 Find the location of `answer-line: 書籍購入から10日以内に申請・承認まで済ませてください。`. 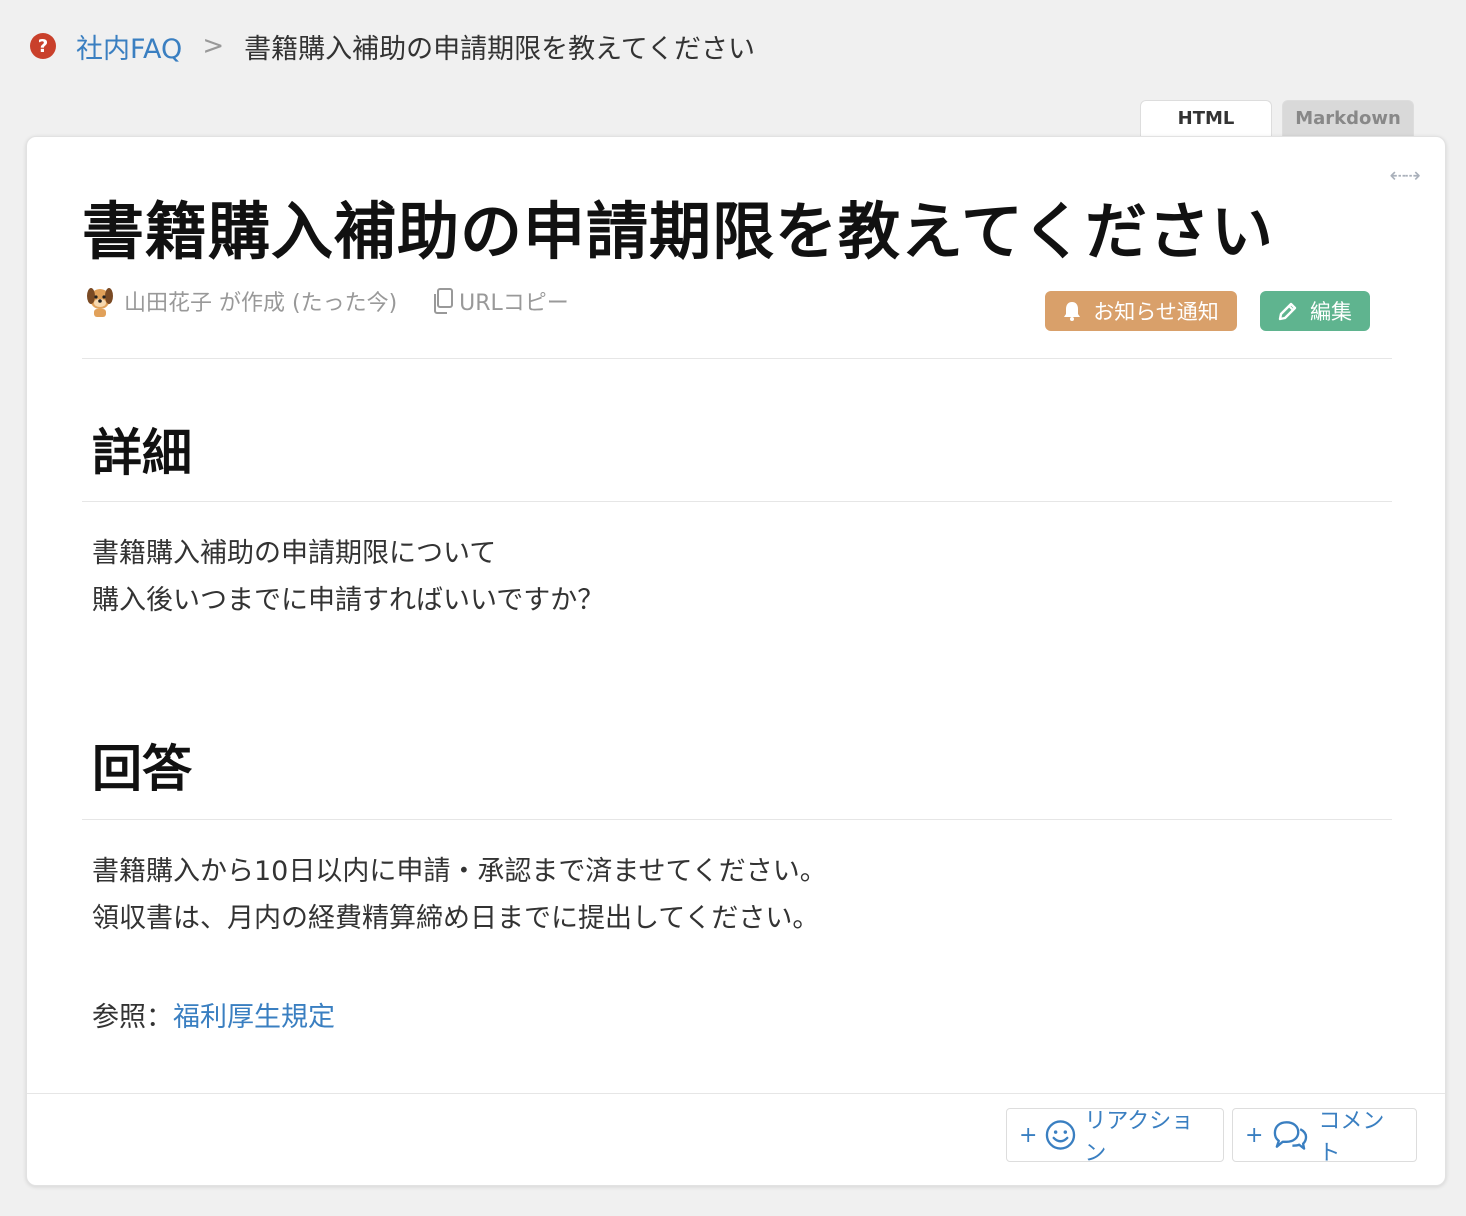

answer-line: 書籍購入から10日以内に申請・承認まで済ませてください。 is located at coordinates (459, 871).